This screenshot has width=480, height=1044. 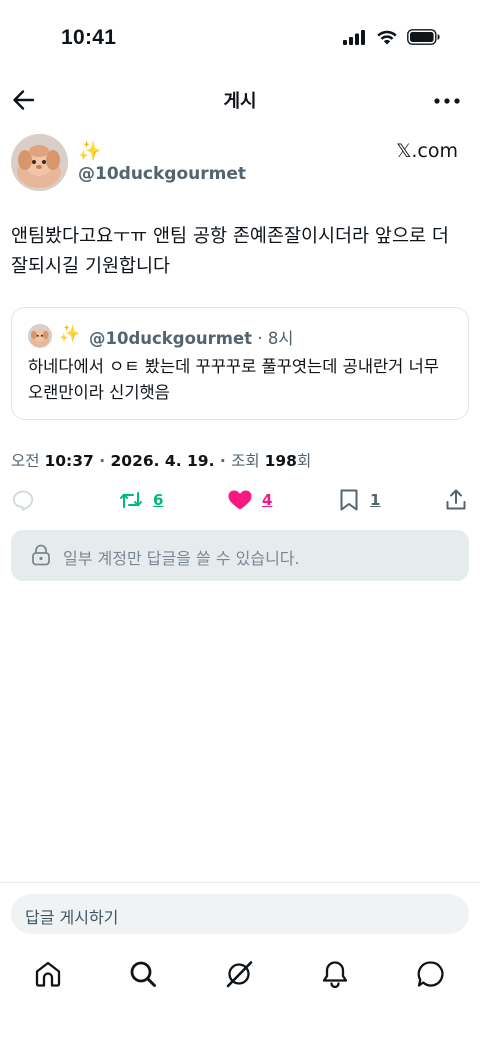 What do you see at coordinates (387, 37) in the screenshot?
I see `wifi-icon` at bounding box center [387, 37].